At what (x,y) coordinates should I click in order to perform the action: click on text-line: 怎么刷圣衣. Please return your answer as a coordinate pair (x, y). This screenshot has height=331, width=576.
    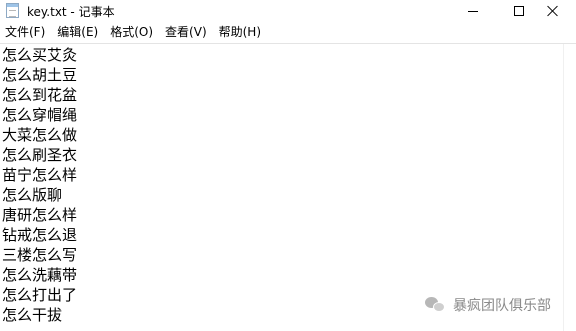
    Looking at the image, I should click on (40, 155).